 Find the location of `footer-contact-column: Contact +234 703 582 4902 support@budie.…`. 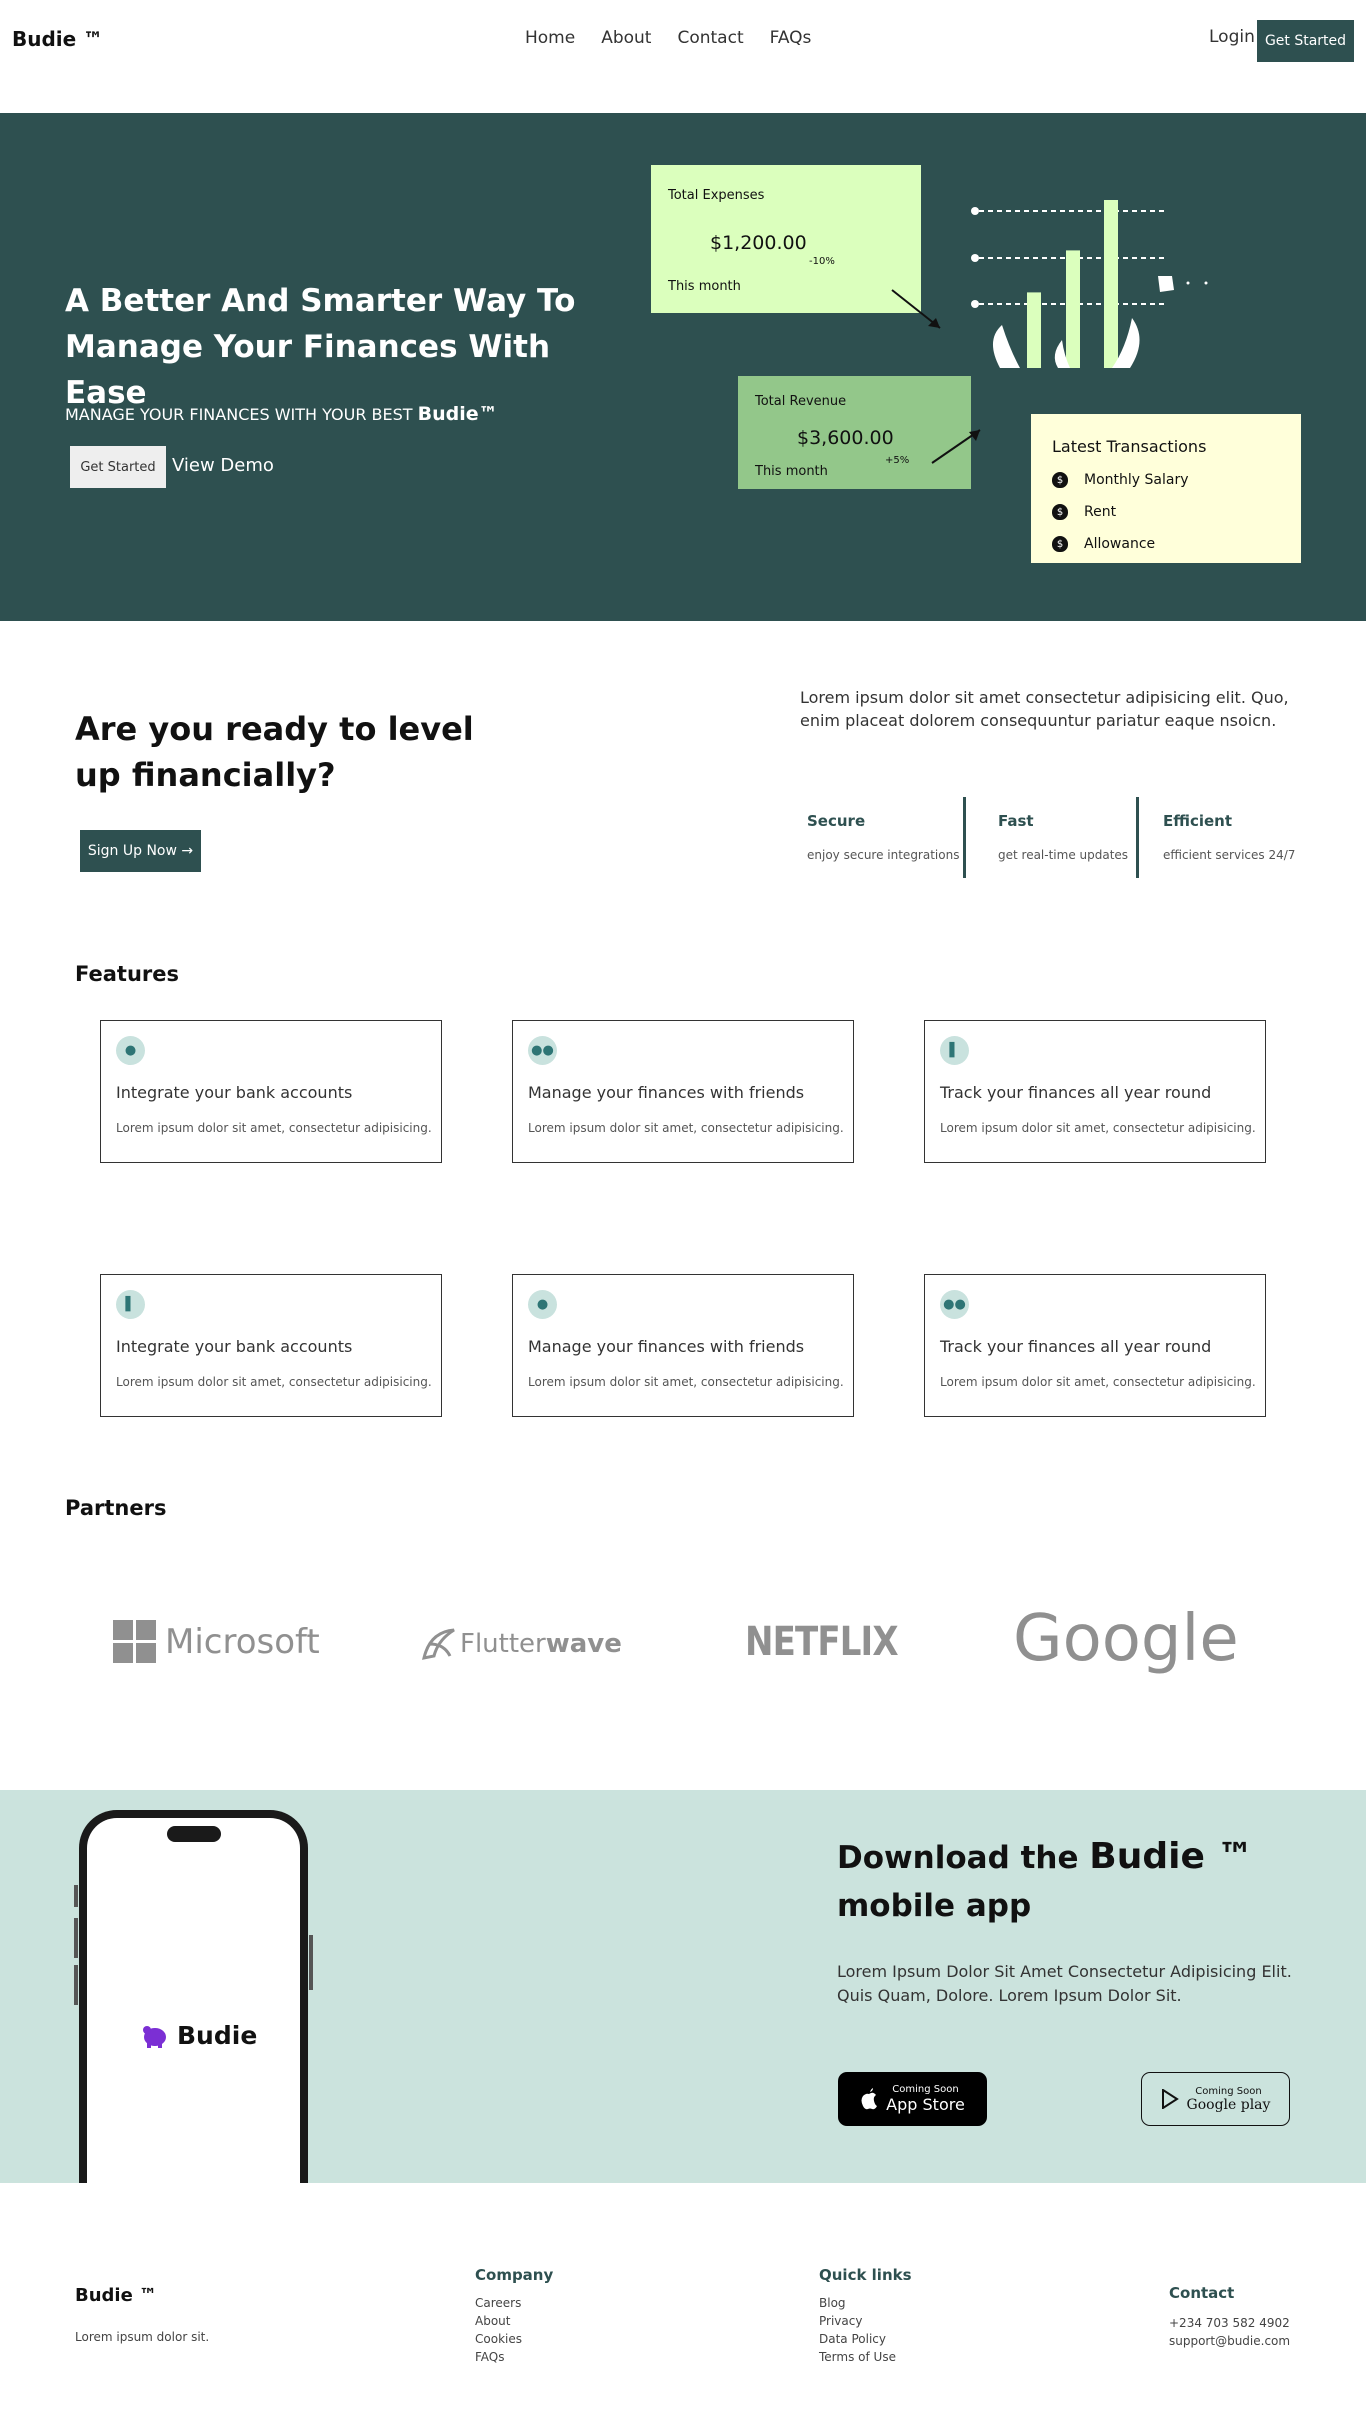

footer-contact-column: Contact +234 703 582 4902 support@budie.… is located at coordinates (1229, 2317).